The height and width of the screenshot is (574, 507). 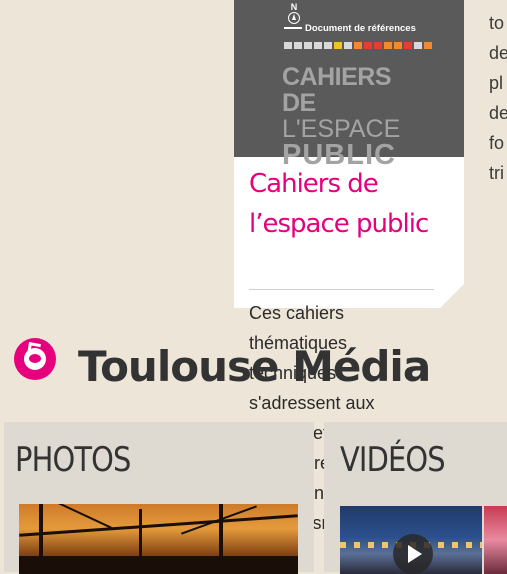 I want to click on video-thumbnail, so click(x=495, y=540).